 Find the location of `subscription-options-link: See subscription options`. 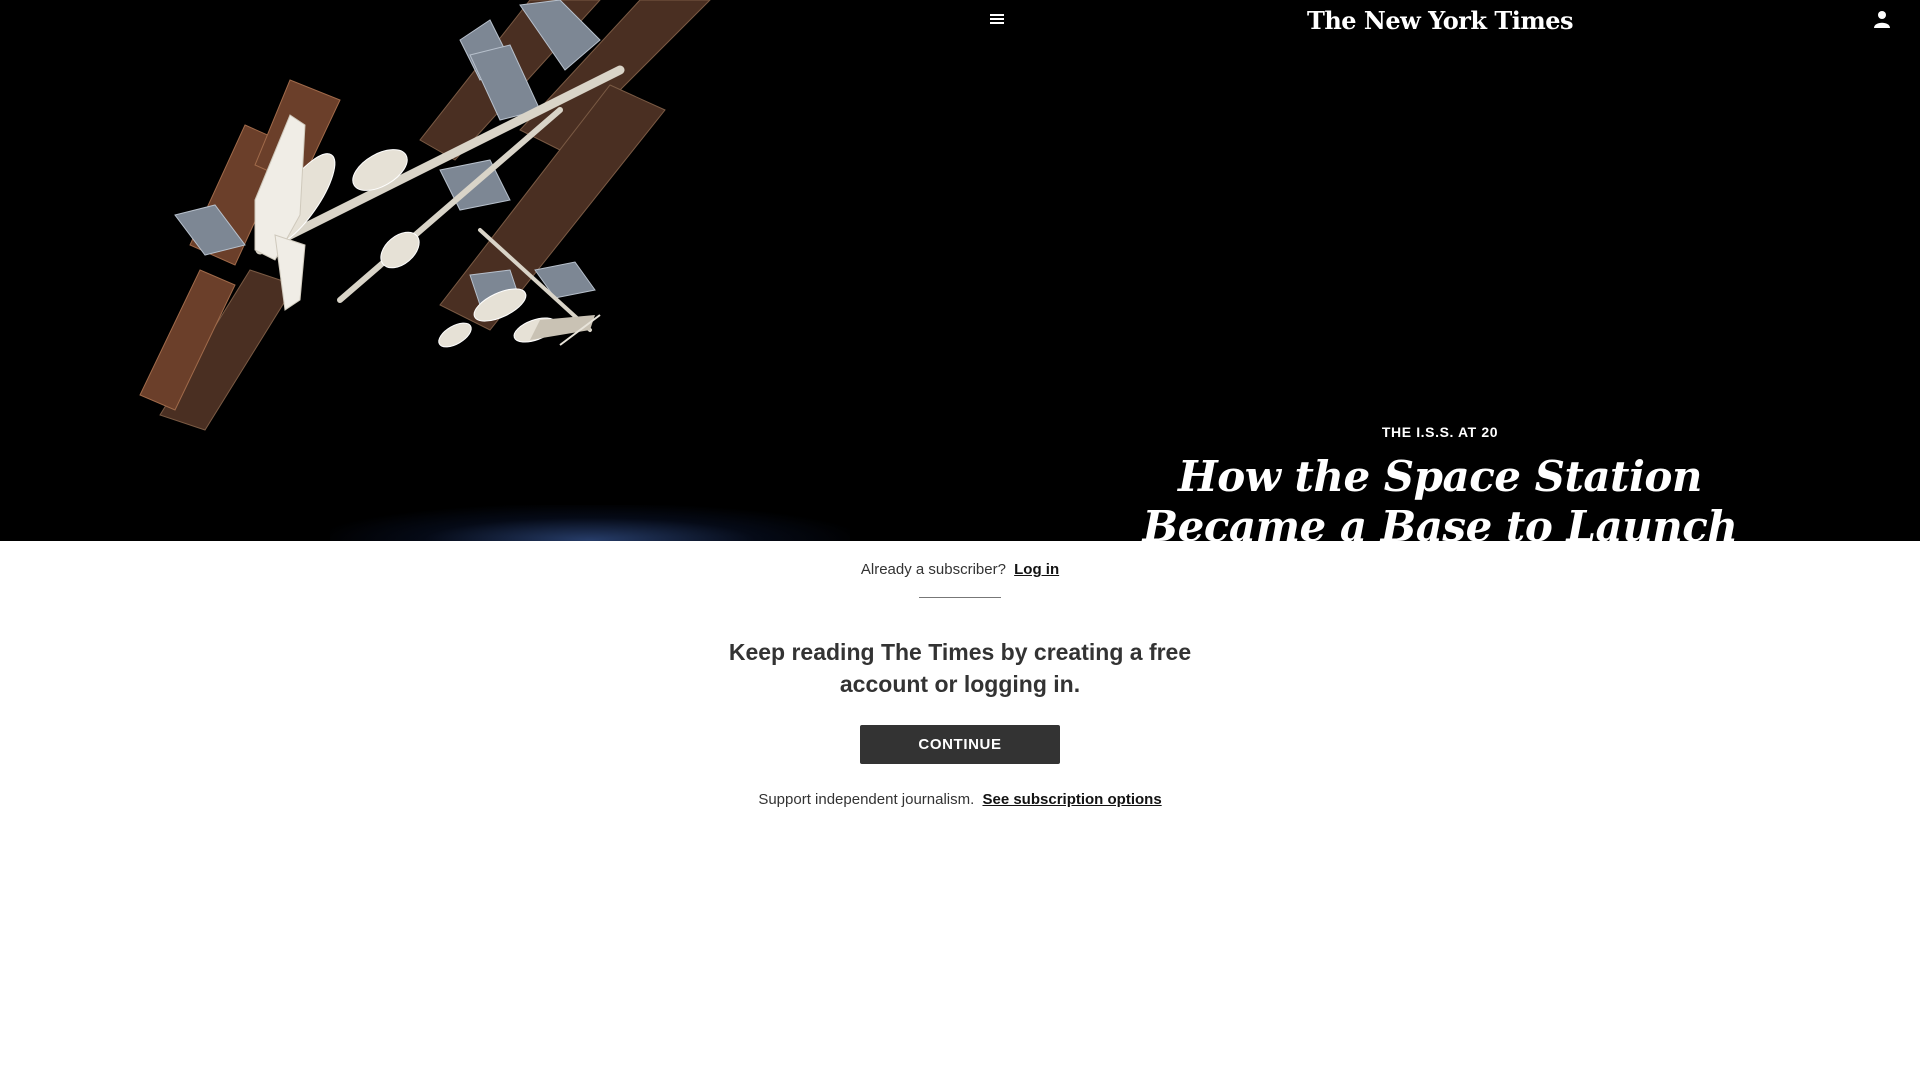

subscription-options-link: See subscription options is located at coordinates (1071, 799).